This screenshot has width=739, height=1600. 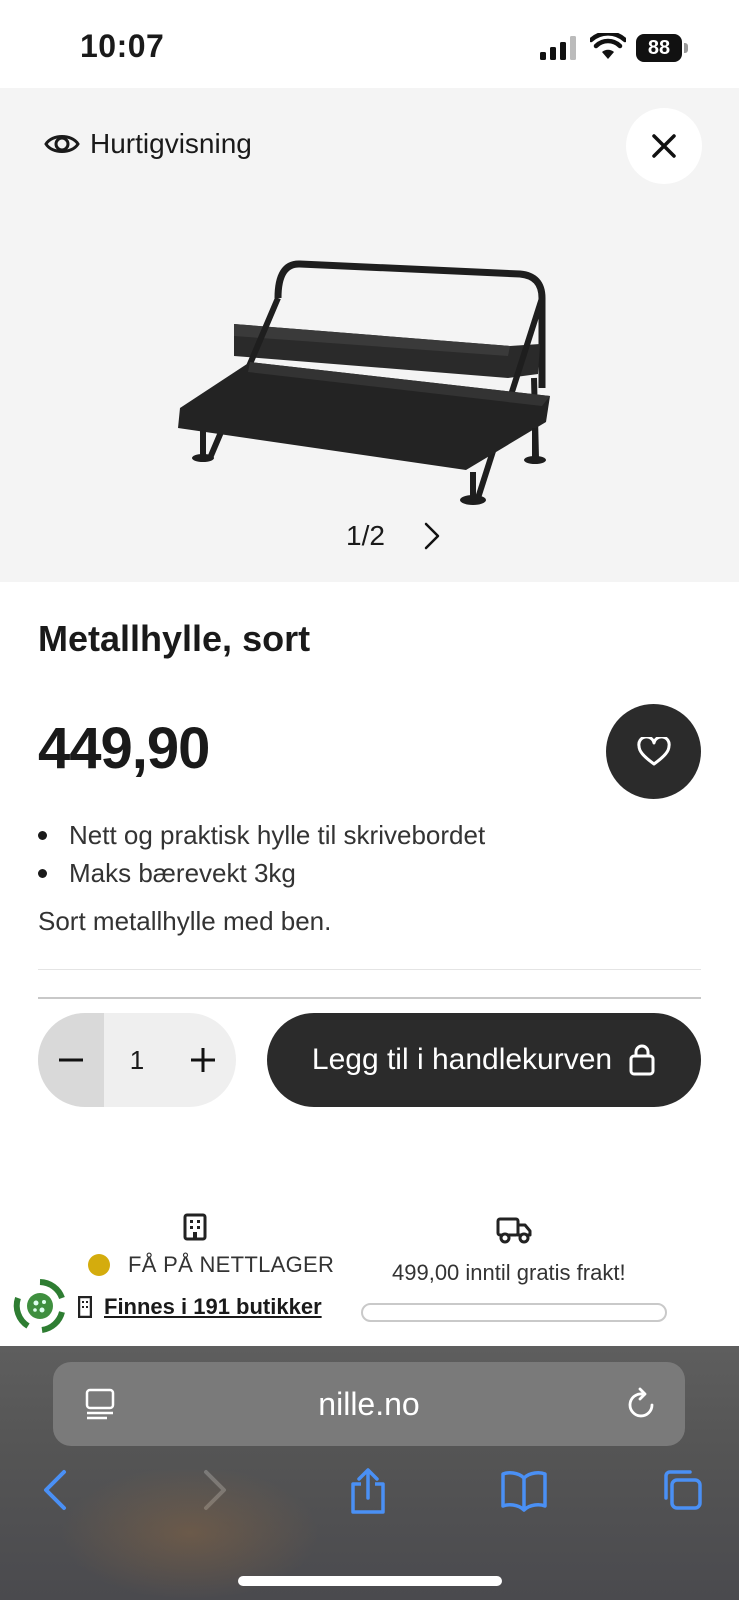 I want to click on product-image, so click(x=370, y=388).